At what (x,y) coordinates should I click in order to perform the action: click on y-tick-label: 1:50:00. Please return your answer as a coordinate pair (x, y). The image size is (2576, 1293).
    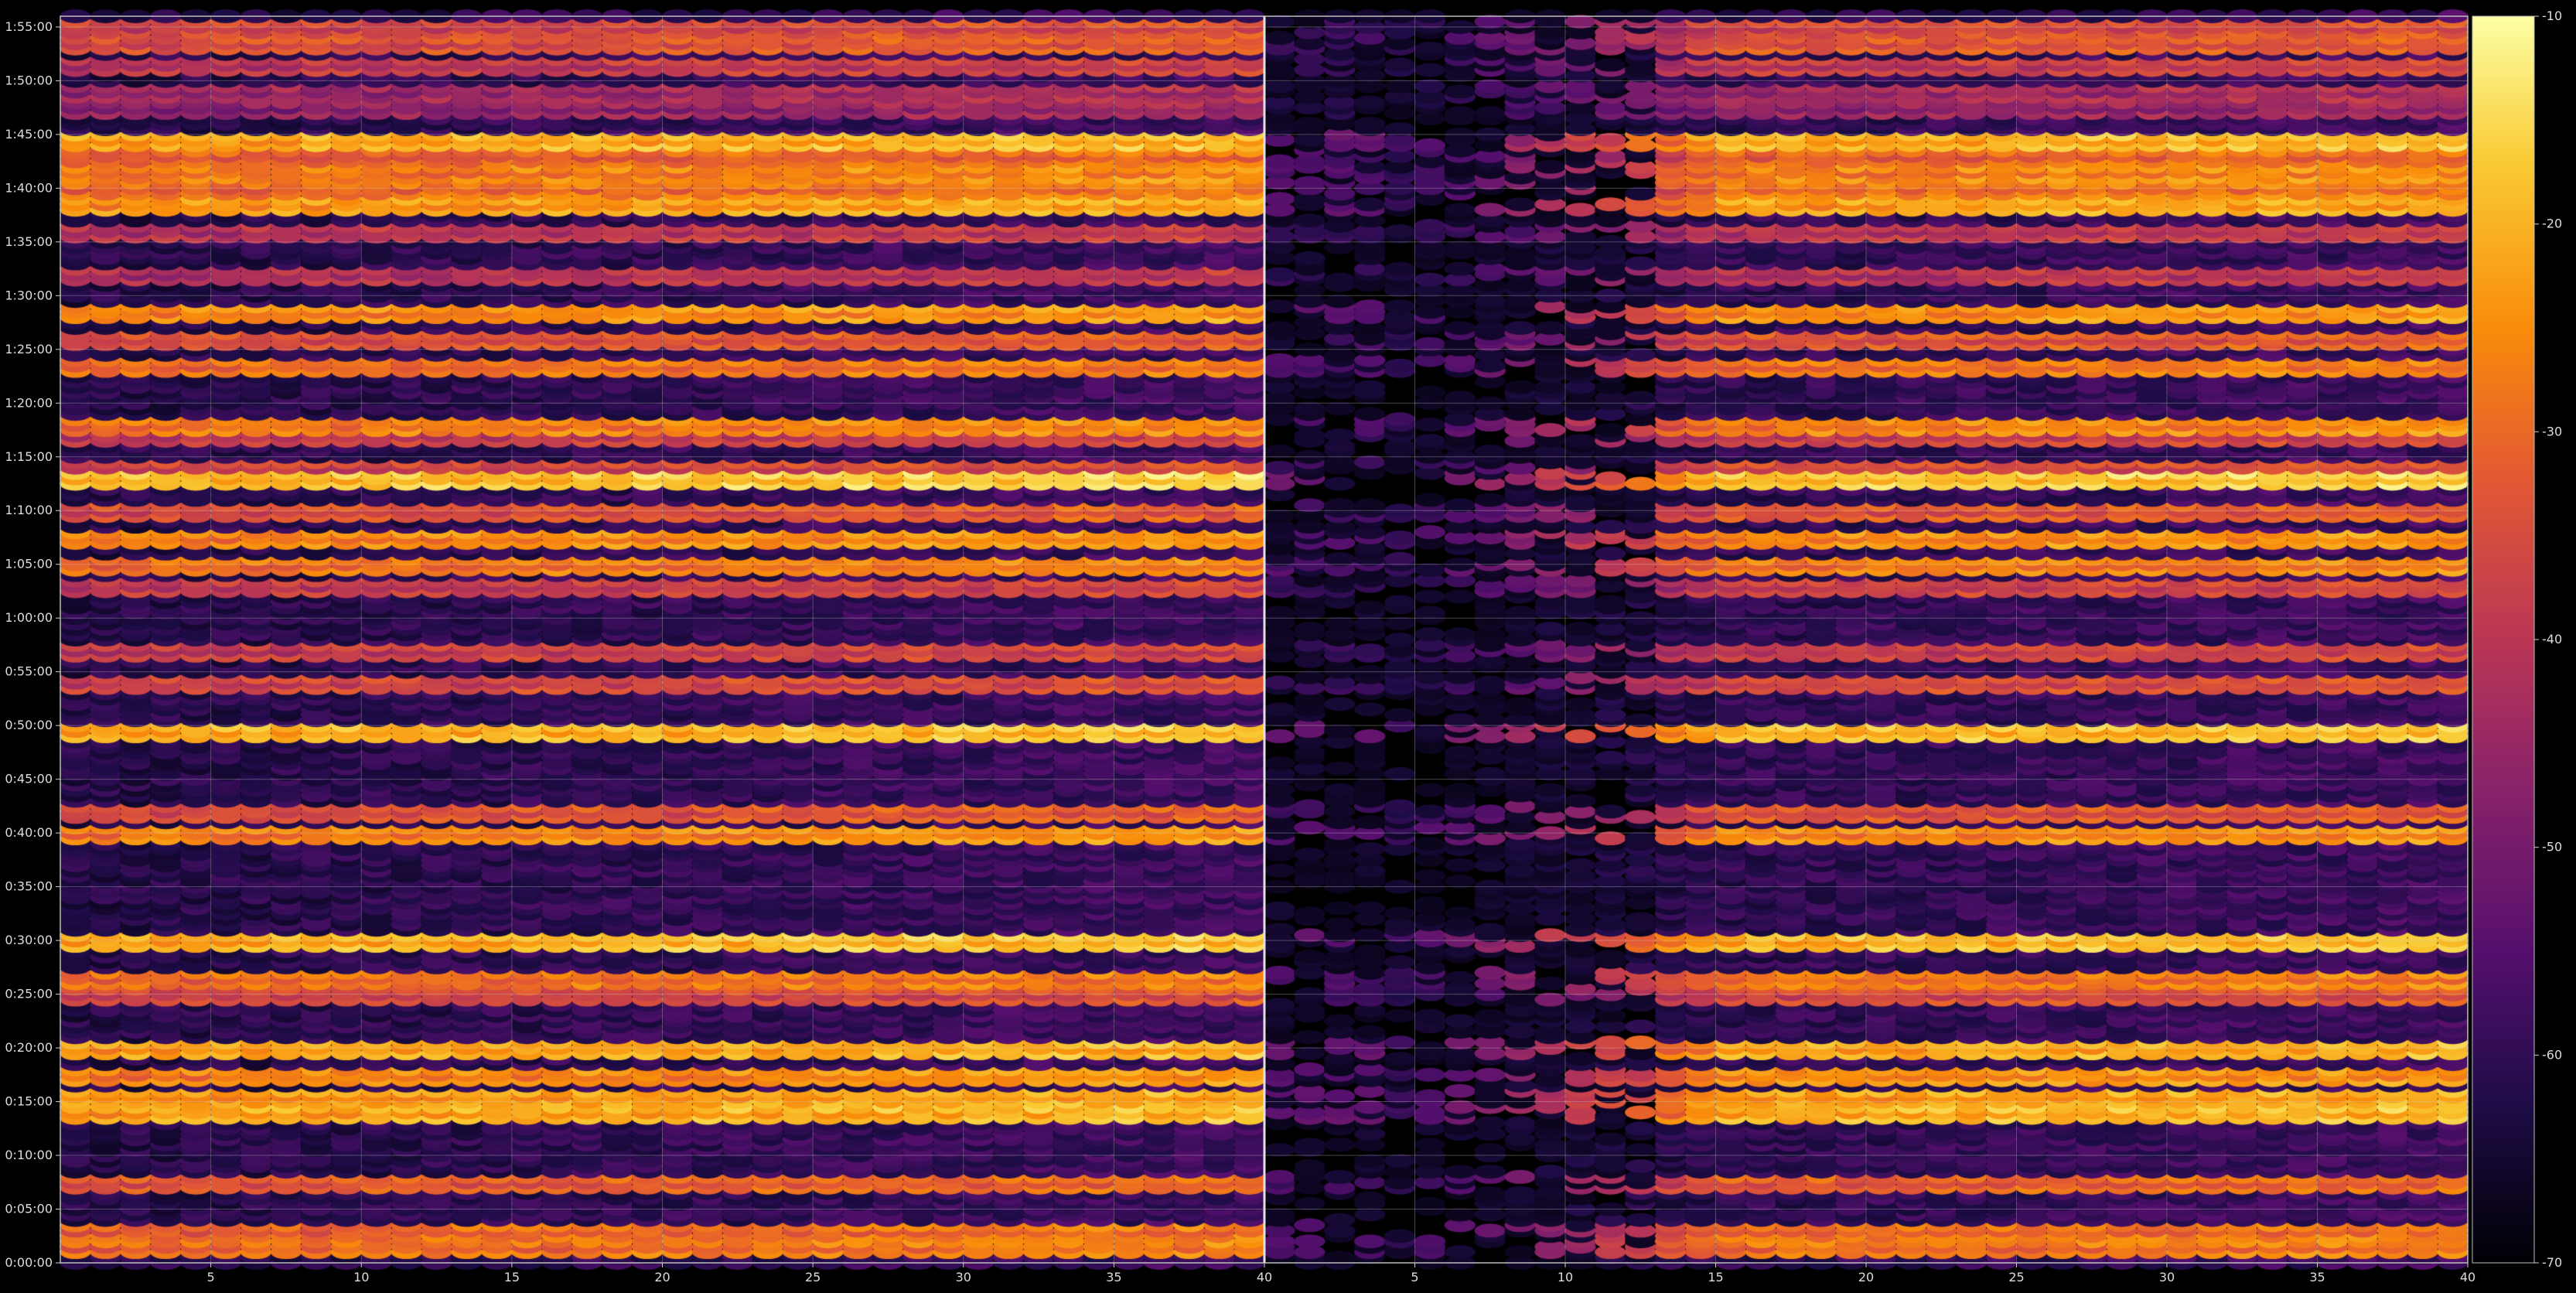
    Looking at the image, I should click on (29, 80).